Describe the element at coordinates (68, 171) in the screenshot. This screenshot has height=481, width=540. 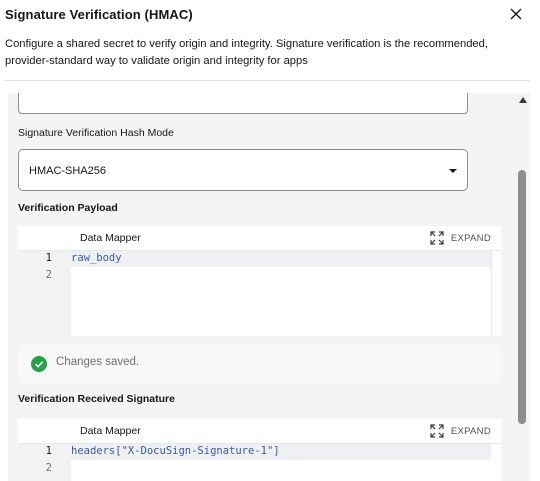
I see `hash-mode-selected-value: HMAC-SHA256` at that location.